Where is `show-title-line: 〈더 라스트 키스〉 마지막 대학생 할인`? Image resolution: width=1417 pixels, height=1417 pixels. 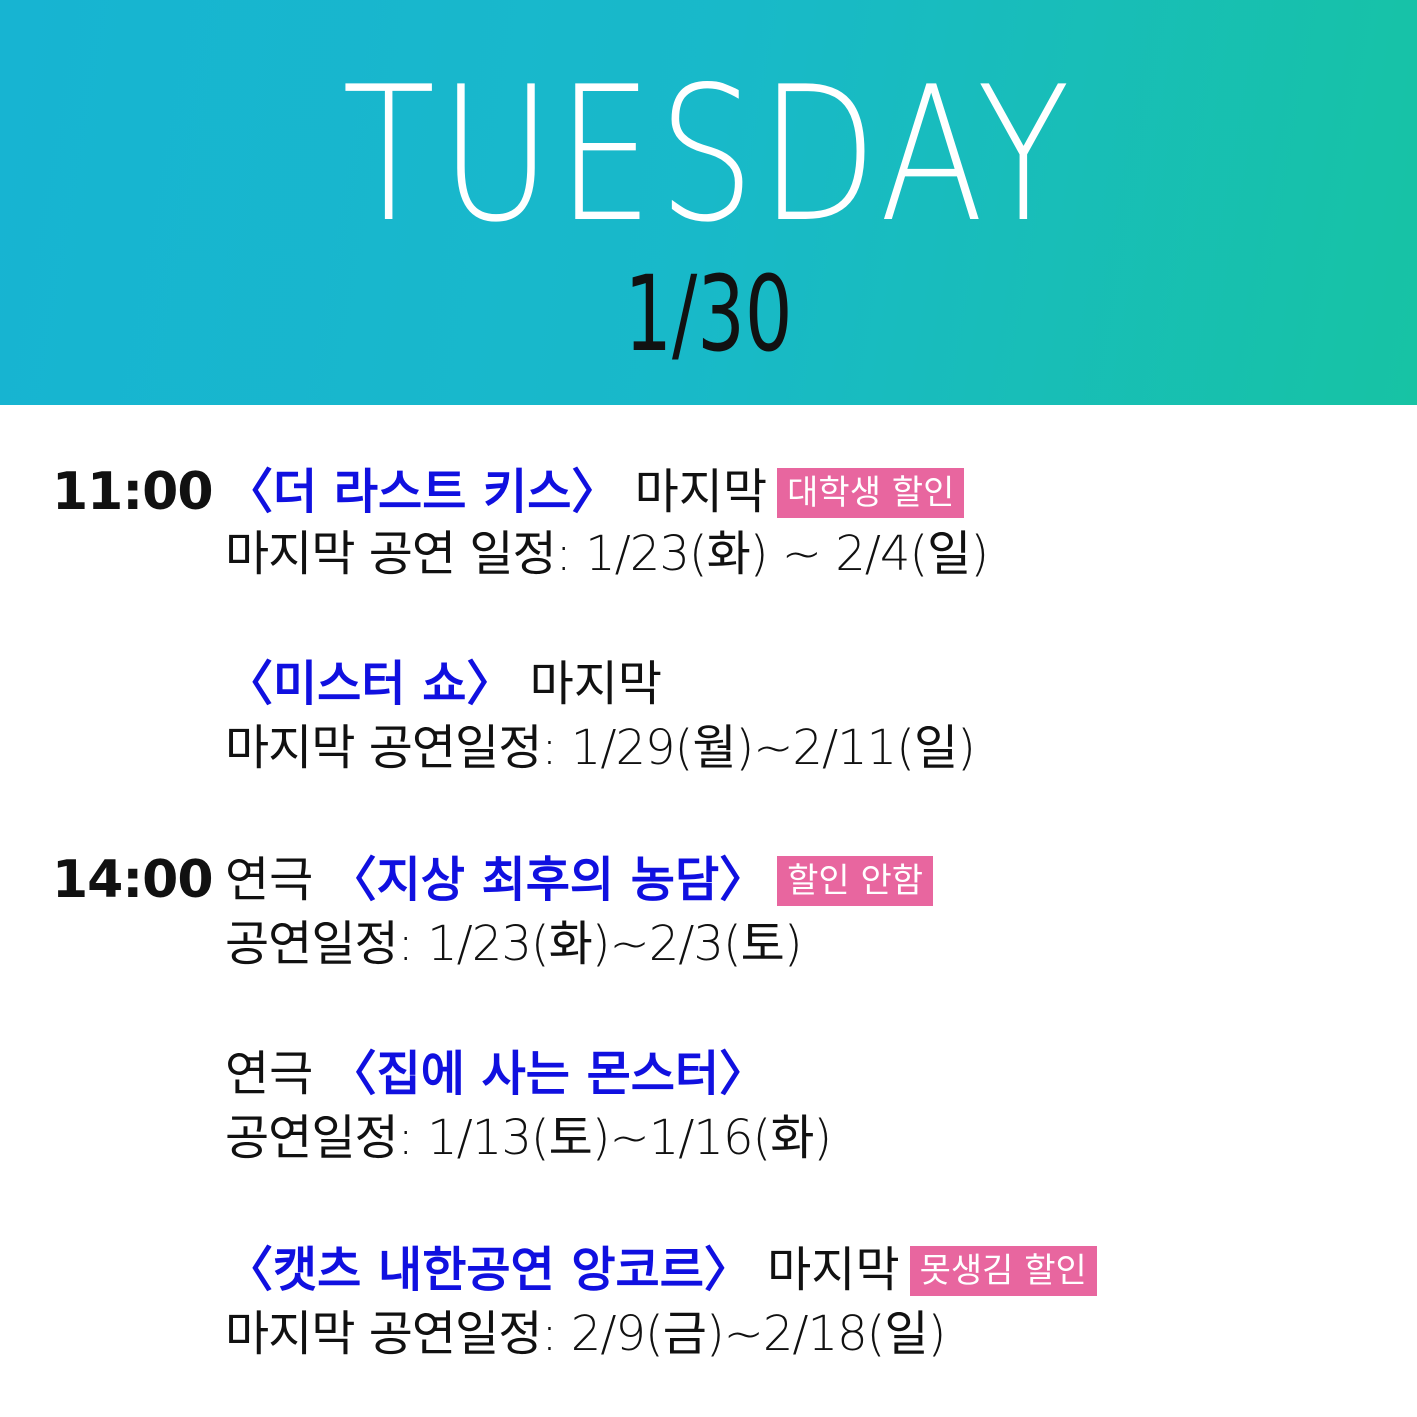
show-title-line: 〈더 라스트 키스〉 마지막 대학생 할인 is located at coordinates (595, 492).